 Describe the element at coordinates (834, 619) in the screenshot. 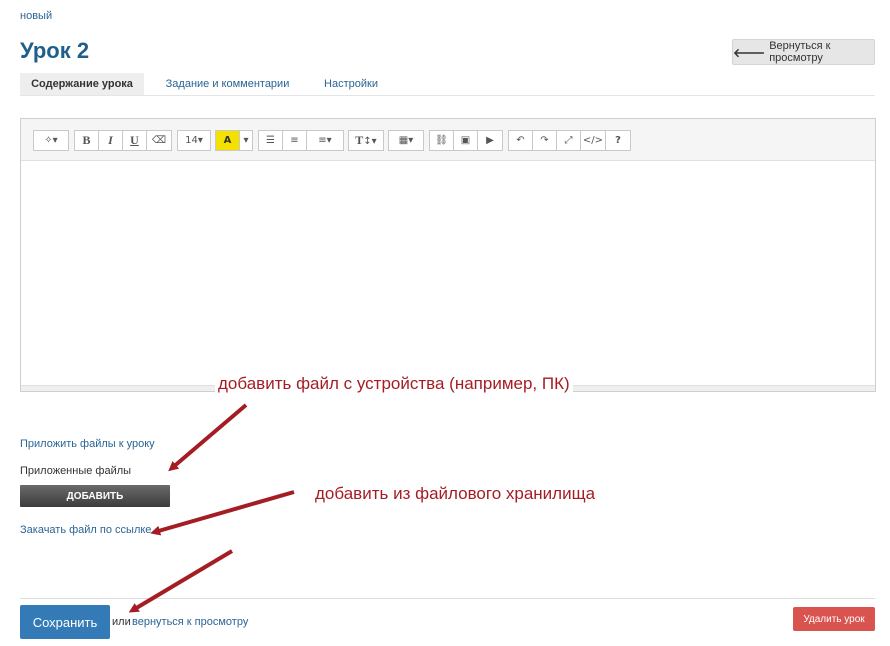

I see `delete-lesson-button: Удалить урок` at that location.